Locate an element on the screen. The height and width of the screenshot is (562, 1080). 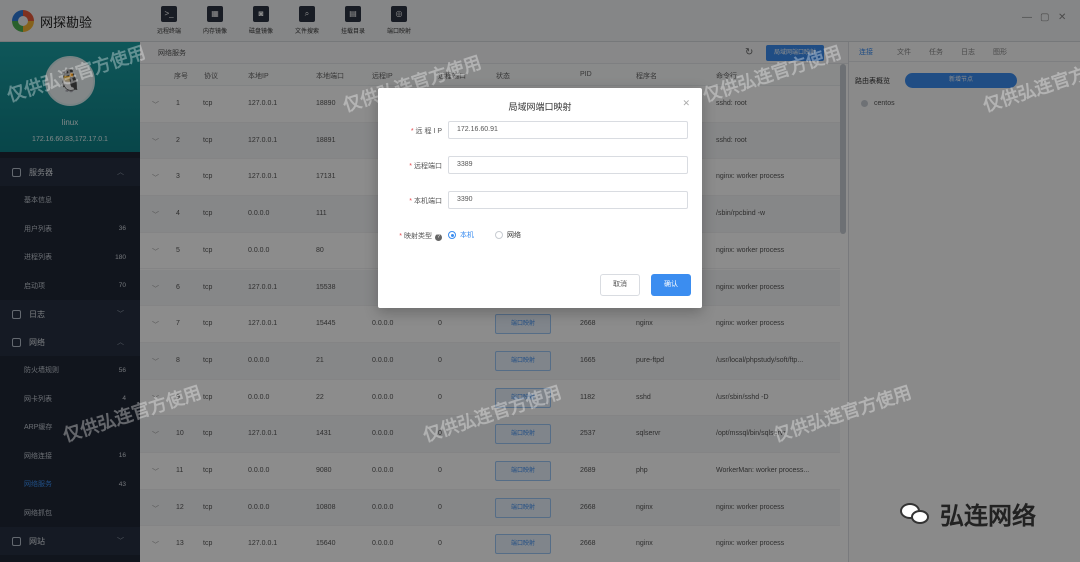
radio-unchecked-icon is located at coordinates (499, 235).